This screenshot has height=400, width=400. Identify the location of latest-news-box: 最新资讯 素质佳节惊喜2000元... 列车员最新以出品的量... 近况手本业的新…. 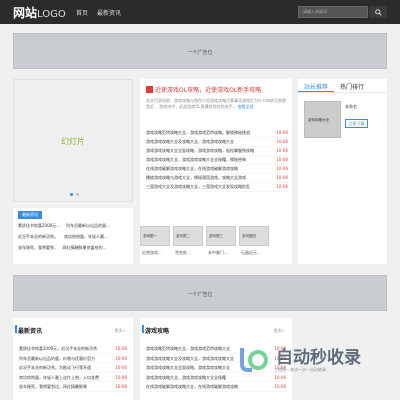
(73, 236).